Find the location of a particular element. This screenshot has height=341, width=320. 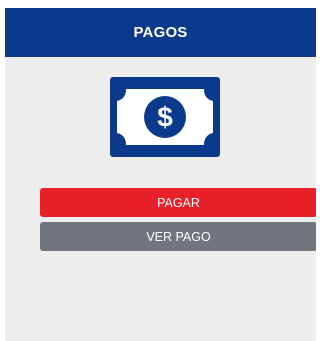

money-bill-dollar-icon: $ is located at coordinates (165, 117).